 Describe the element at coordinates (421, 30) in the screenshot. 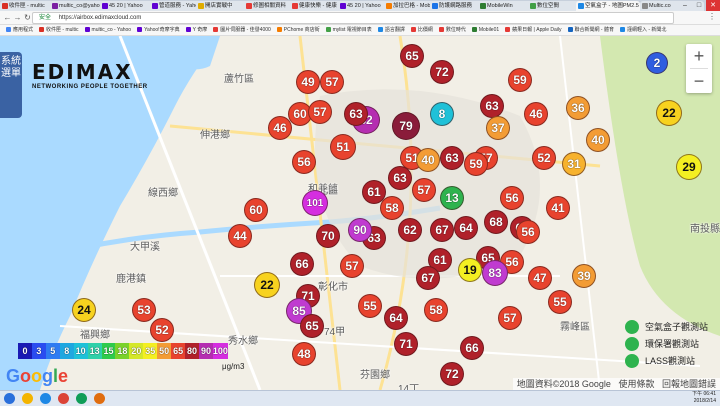

I see `bookmark-item: 比價網` at that location.